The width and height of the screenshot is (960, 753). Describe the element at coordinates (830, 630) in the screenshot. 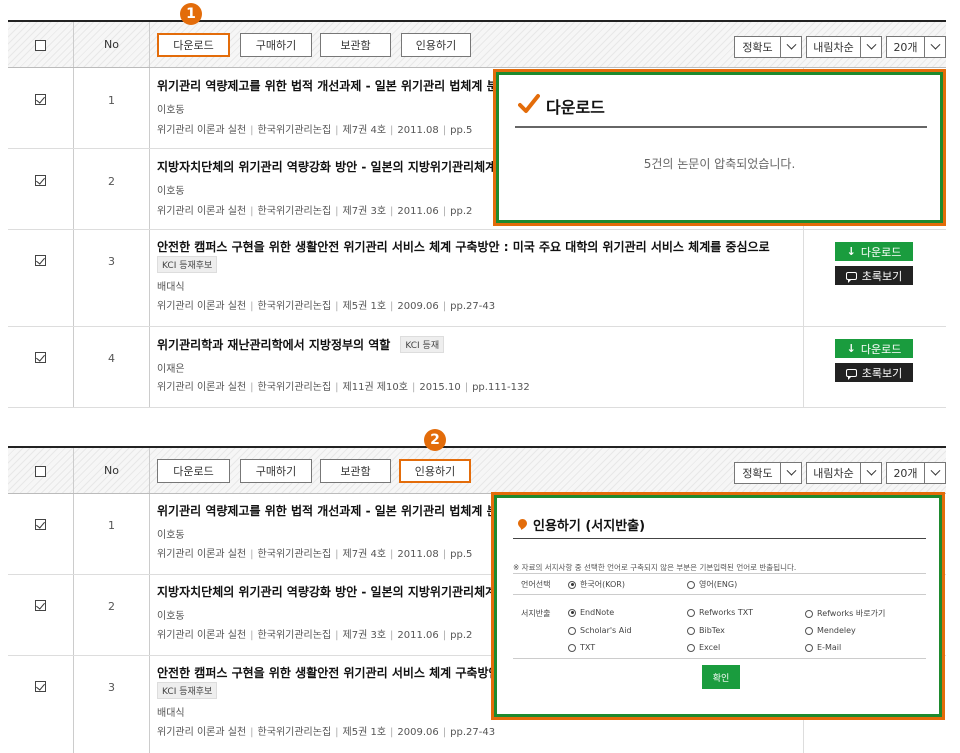

I see `radio-export-mendeley: Mendeley` at that location.